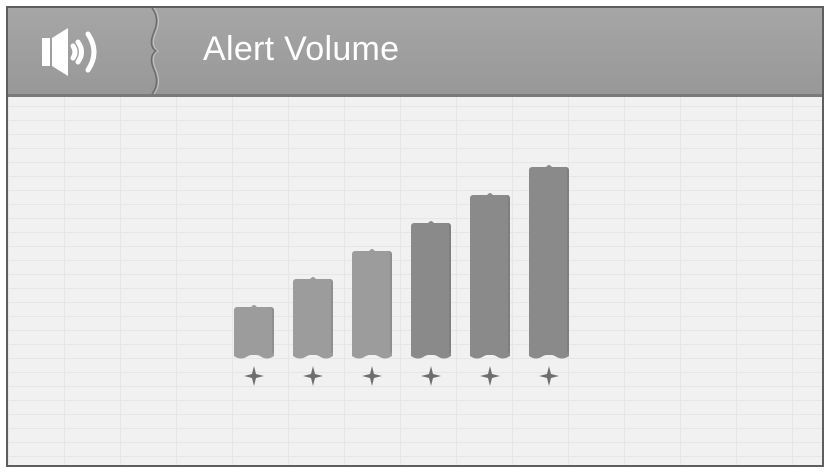  I want to click on volume-level-3-bar, so click(372, 303).